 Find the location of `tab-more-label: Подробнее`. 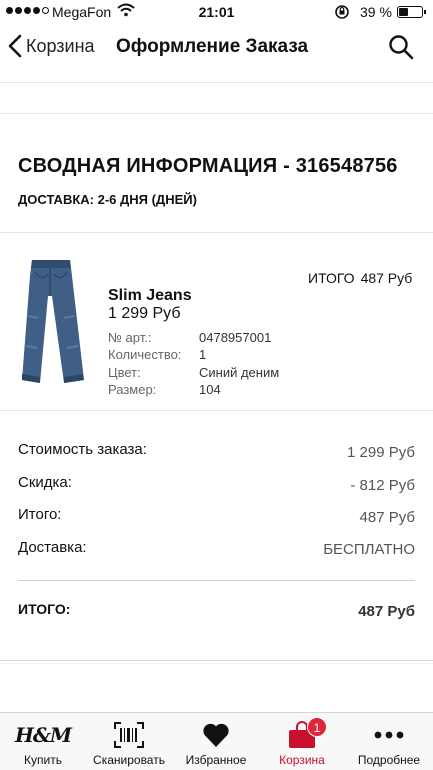

tab-more-label: Подробнее is located at coordinates (389, 760).